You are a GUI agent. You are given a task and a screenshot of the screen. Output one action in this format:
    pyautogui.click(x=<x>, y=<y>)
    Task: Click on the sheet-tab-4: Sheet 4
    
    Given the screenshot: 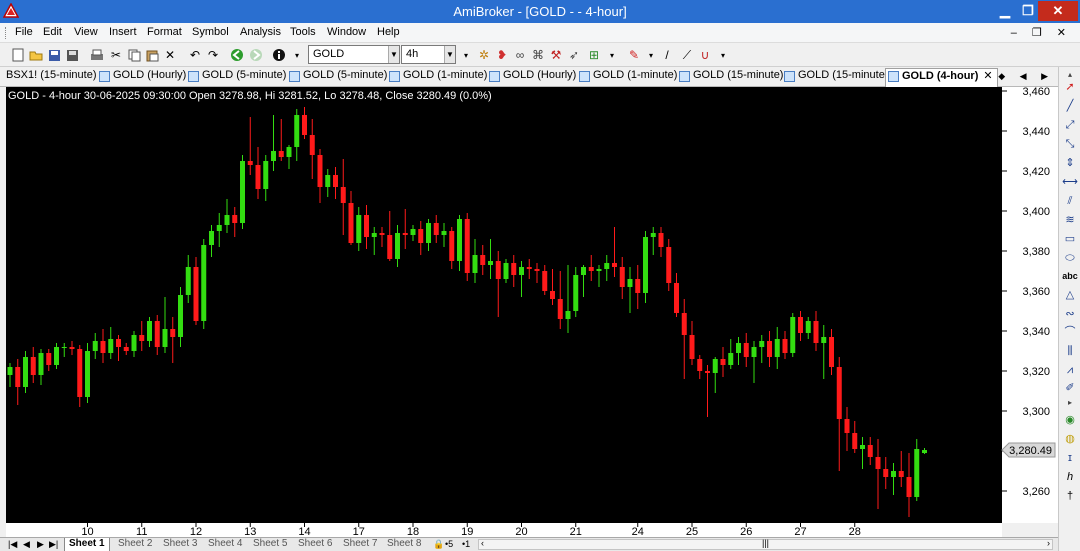 What is the action you would take?
    pyautogui.click(x=225, y=544)
    